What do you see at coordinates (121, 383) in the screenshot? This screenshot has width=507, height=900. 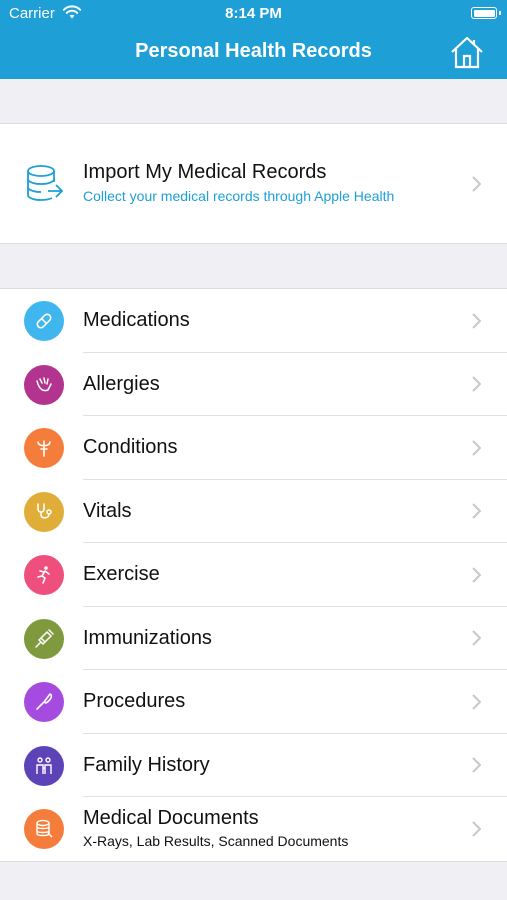 I see `category-label: Allergies` at bounding box center [121, 383].